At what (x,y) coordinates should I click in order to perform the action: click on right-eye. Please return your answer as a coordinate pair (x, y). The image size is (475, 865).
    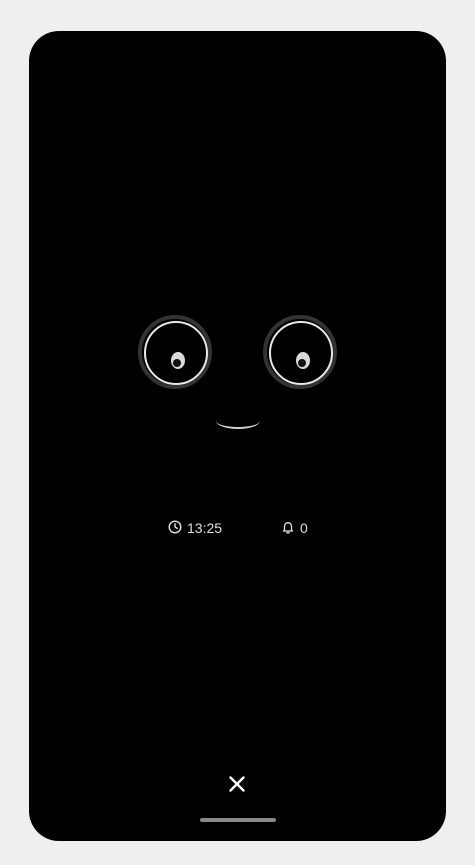
    Looking at the image, I should click on (300, 352).